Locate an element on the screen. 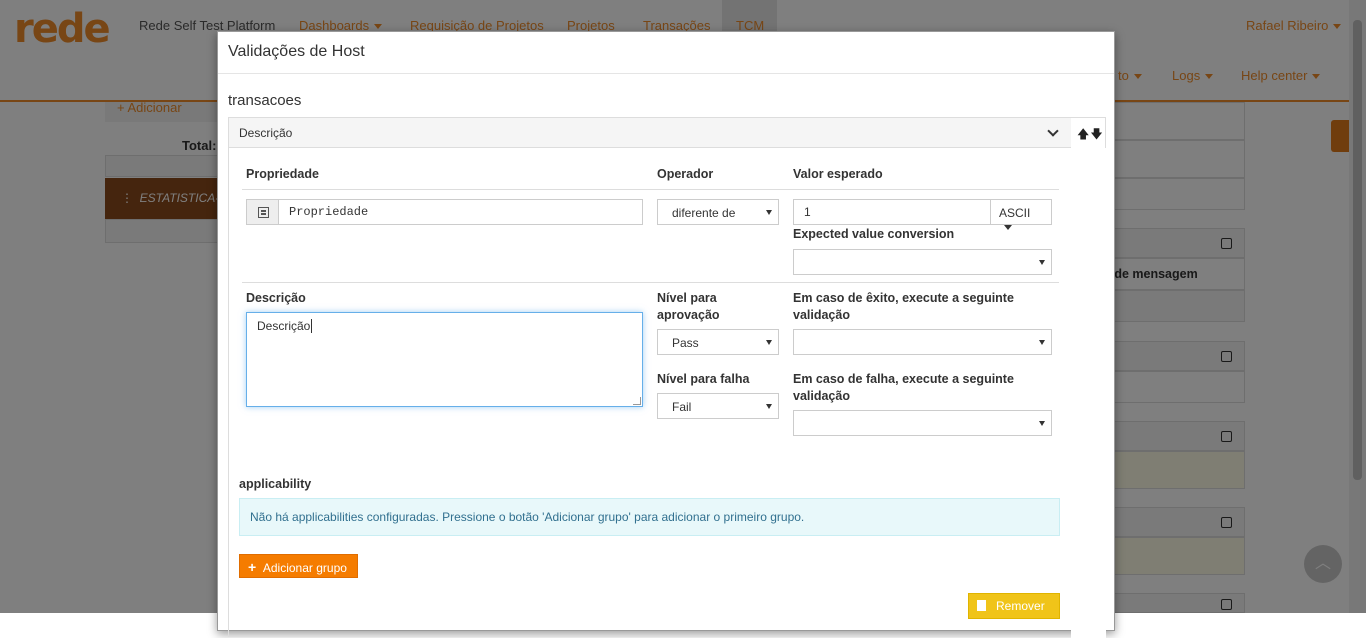  nivel-aprovacao-label-line1: Nível para is located at coordinates (687, 298).